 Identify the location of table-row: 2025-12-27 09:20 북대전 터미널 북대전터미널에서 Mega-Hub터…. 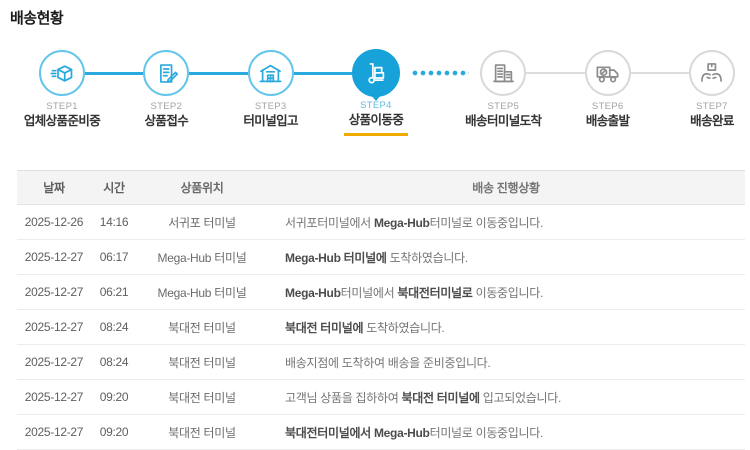
(381, 432).